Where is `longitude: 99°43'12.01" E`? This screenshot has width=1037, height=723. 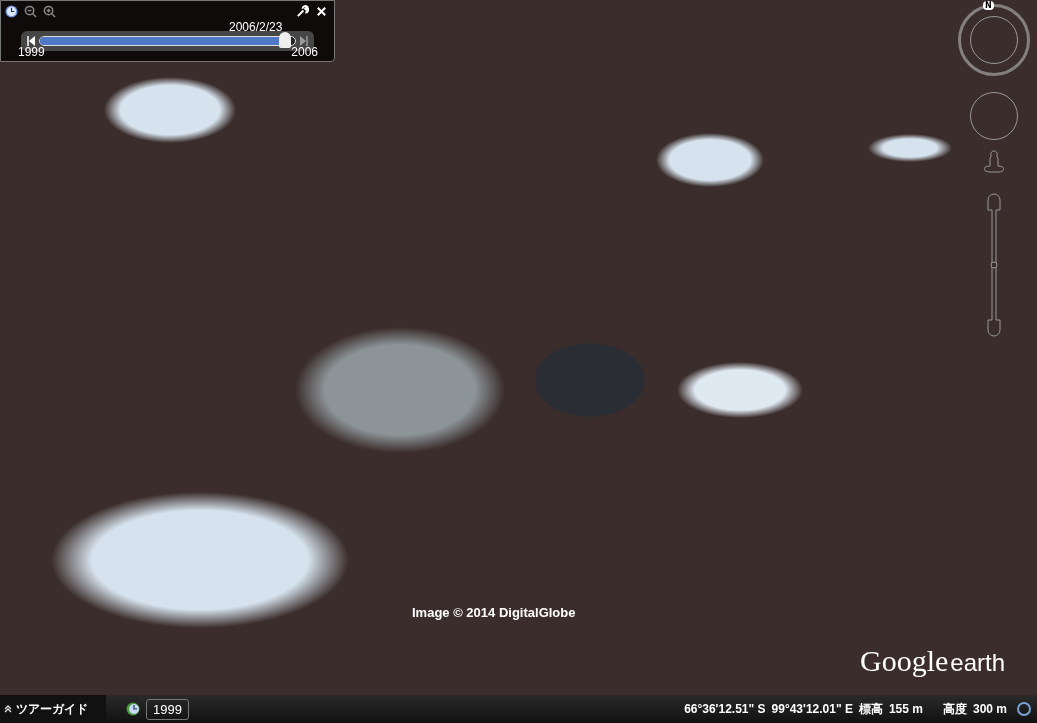 longitude: 99°43'12.01" E is located at coordinates (812, 709).